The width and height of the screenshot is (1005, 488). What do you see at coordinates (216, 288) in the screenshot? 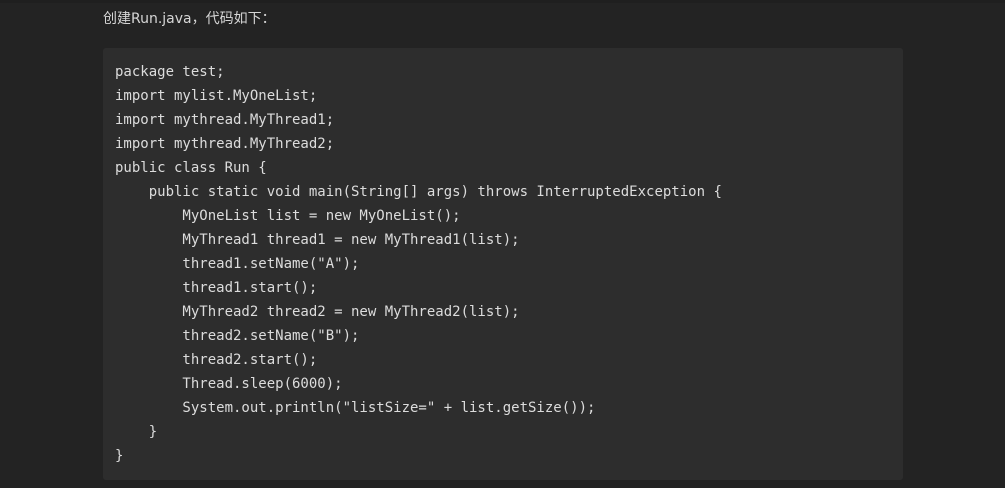
I see `code-line: thread1.start();` at bounding box center [216, 288].